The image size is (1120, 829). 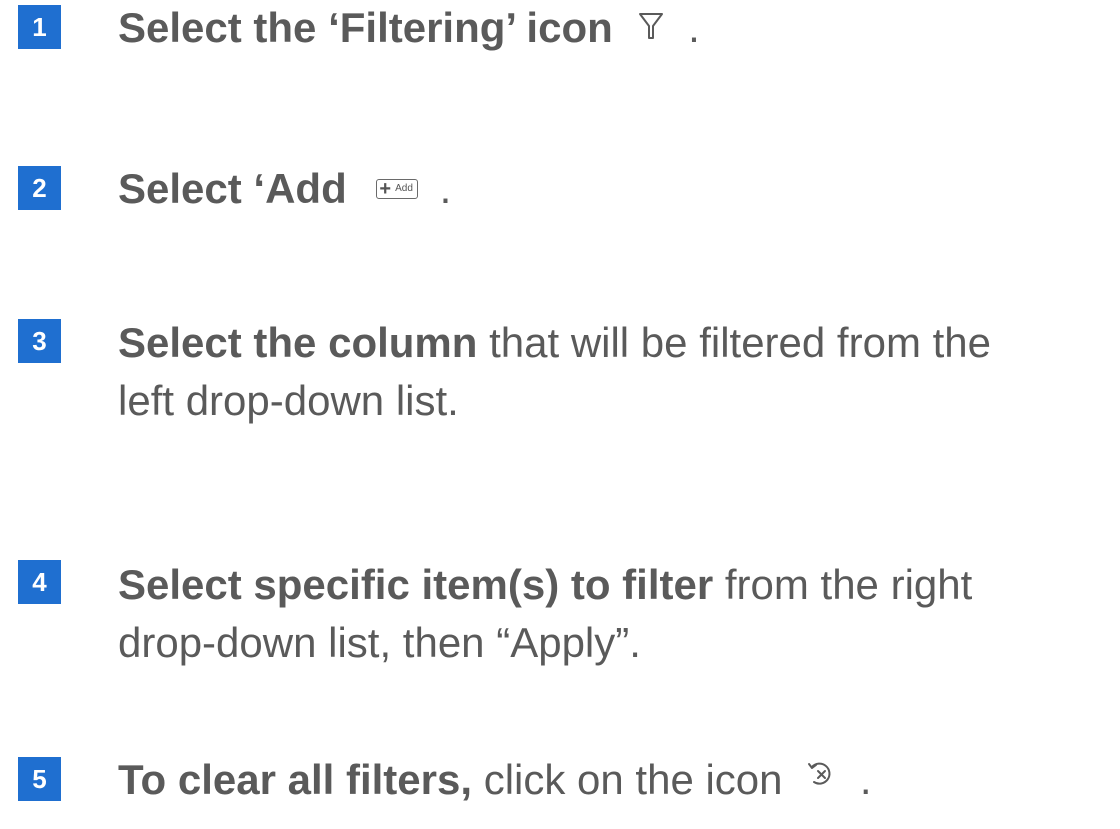 I want to click on step-number: 1, so click(x=39, y=26).